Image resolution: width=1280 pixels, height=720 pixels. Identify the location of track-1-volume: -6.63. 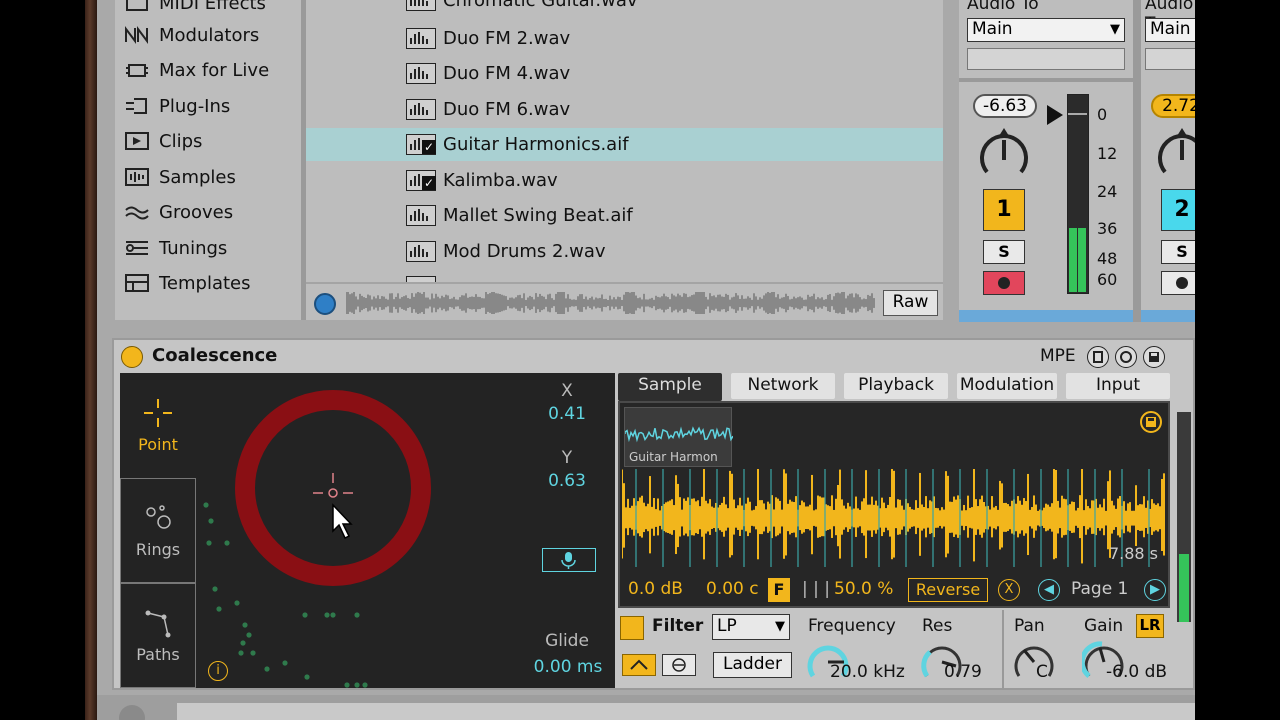
(1005, 106).